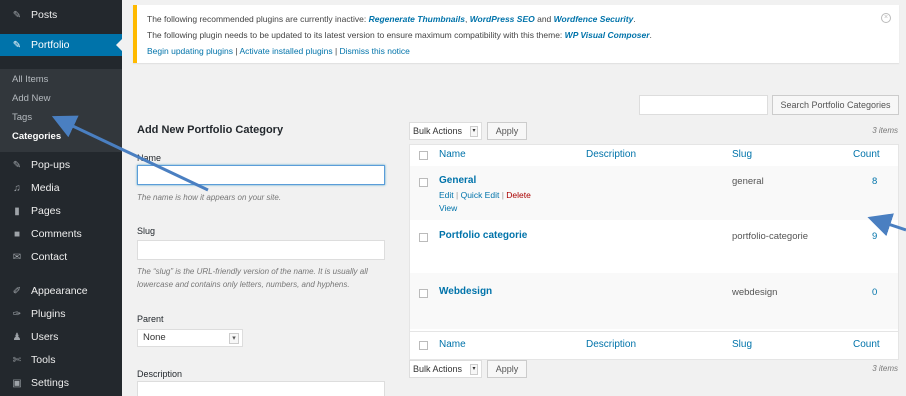 This screenshot has height=396, width=906. What do you see at coordinates (209, 197) in the screenshot?
I see `name-help: The name is how it appears on your site.` at bounding box center [209, 197].